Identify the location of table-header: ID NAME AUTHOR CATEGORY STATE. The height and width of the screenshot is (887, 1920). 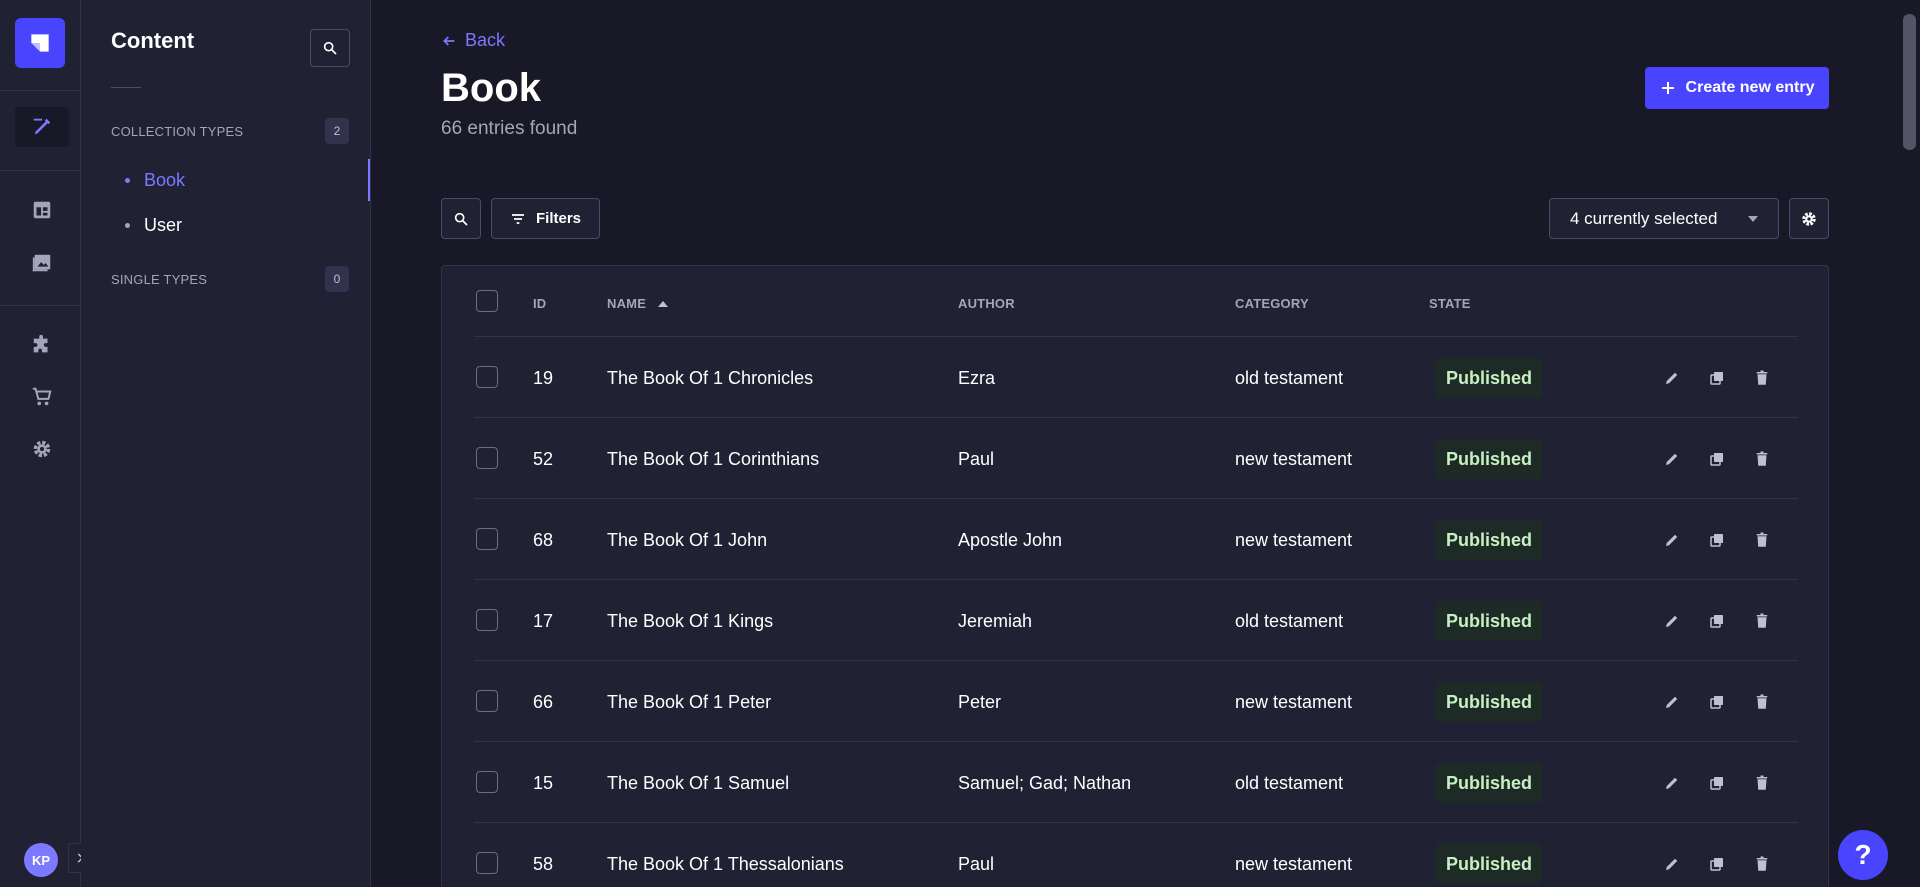
(1136, 301).